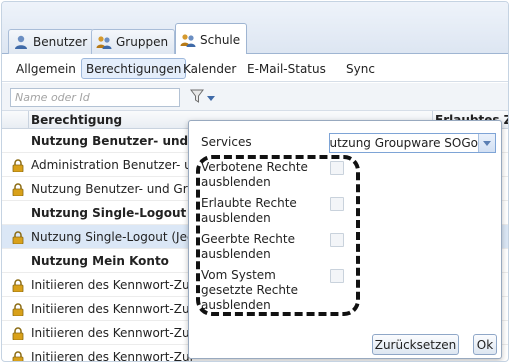 This screenshot has width=511, height=364. What do you see at coordinates (250, 290) in the screenshot?
I see `option-label-system: Vom System gesetzte Rechte ausblenden` at bounding box center [250, 290].